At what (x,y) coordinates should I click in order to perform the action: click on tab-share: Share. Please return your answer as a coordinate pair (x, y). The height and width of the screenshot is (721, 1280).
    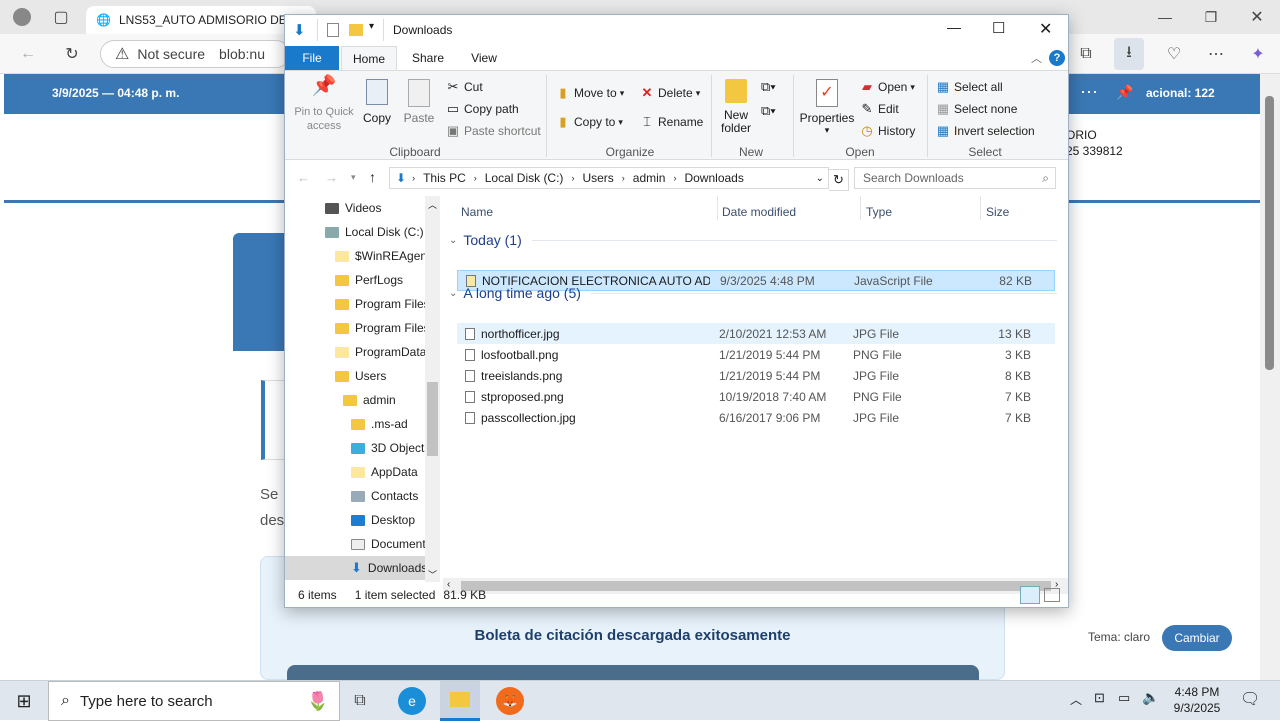
    Looking at the image, I should click on (428, 58).